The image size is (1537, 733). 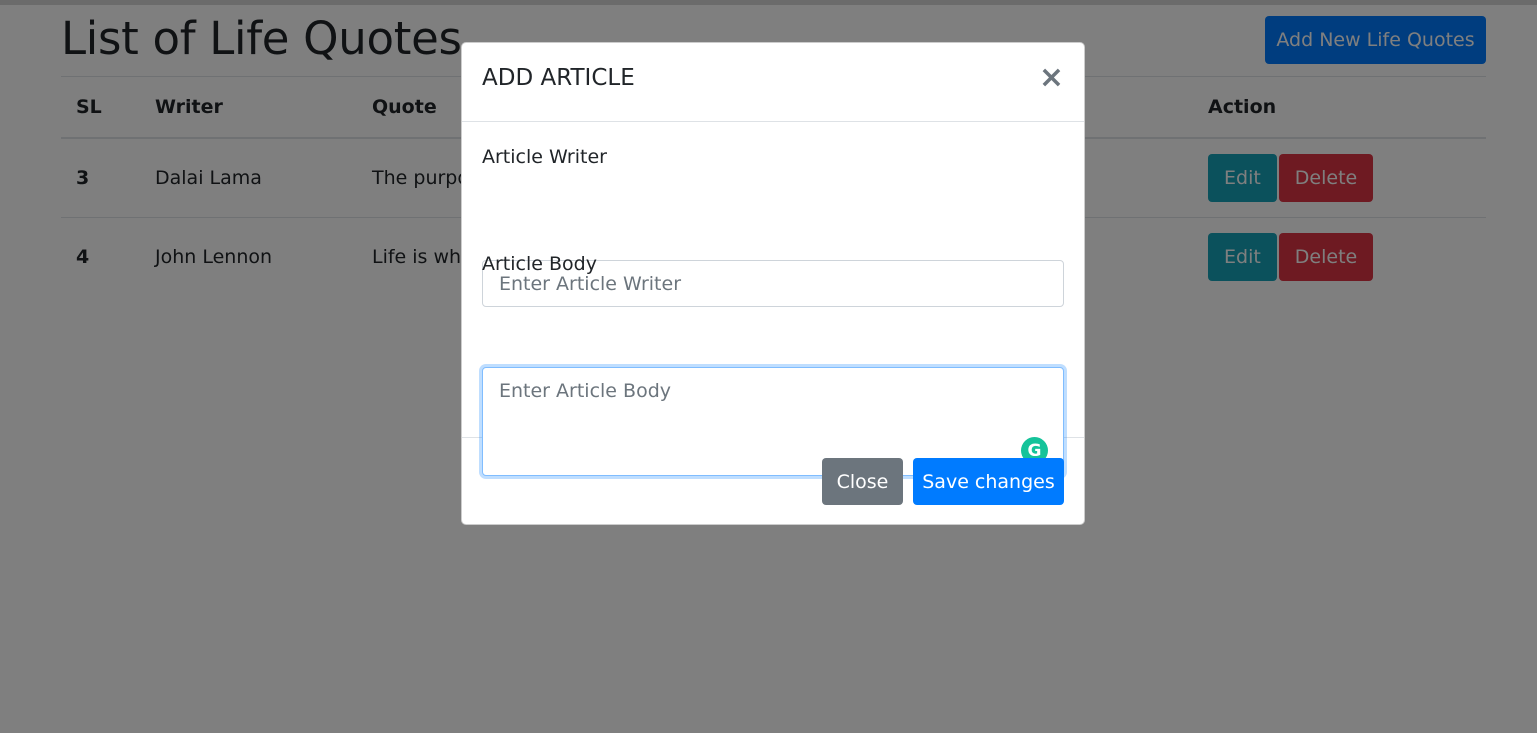 I want to click on modal-footer: Close Save changes, so click(x=773, y=482).